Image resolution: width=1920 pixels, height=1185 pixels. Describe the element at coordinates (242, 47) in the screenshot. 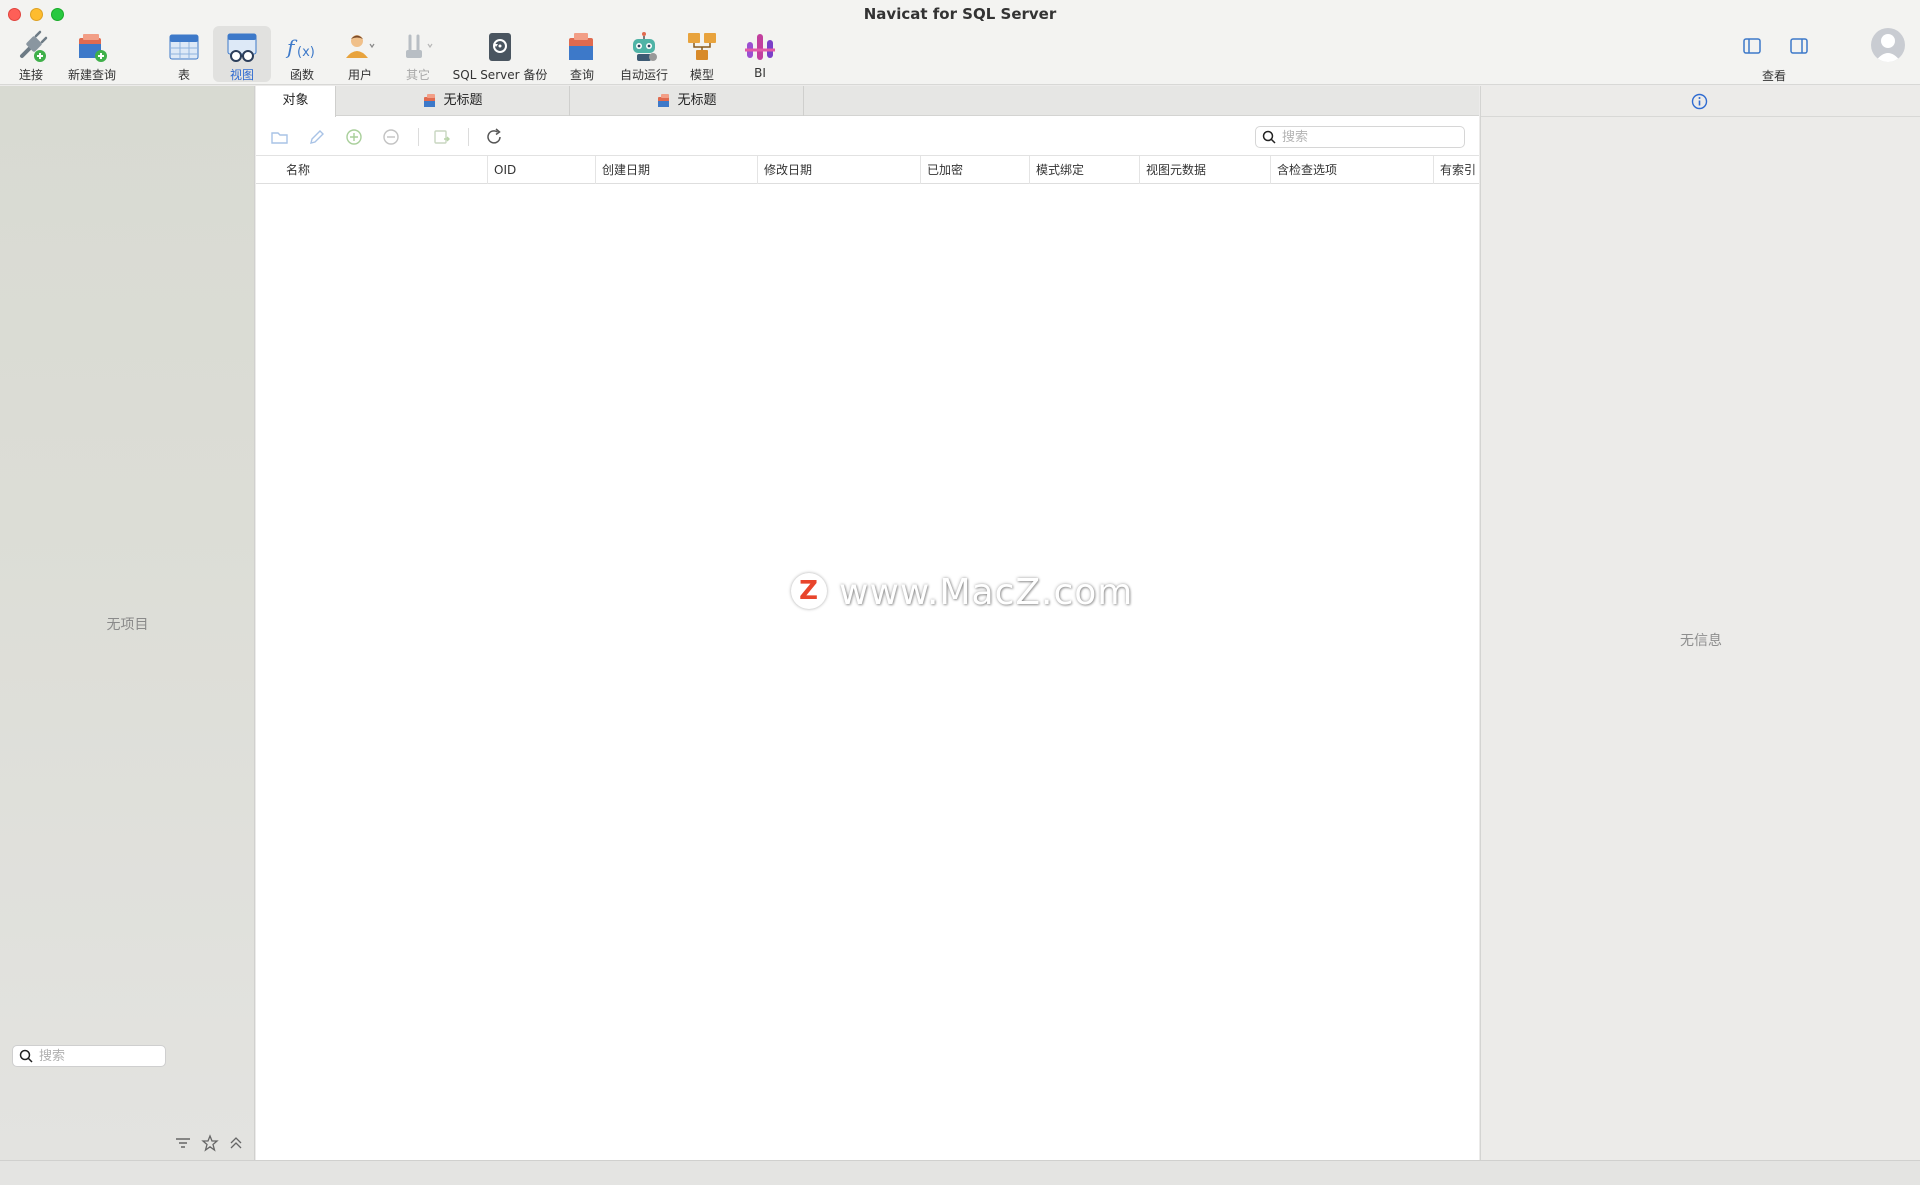

I see `view-icon` at that location.